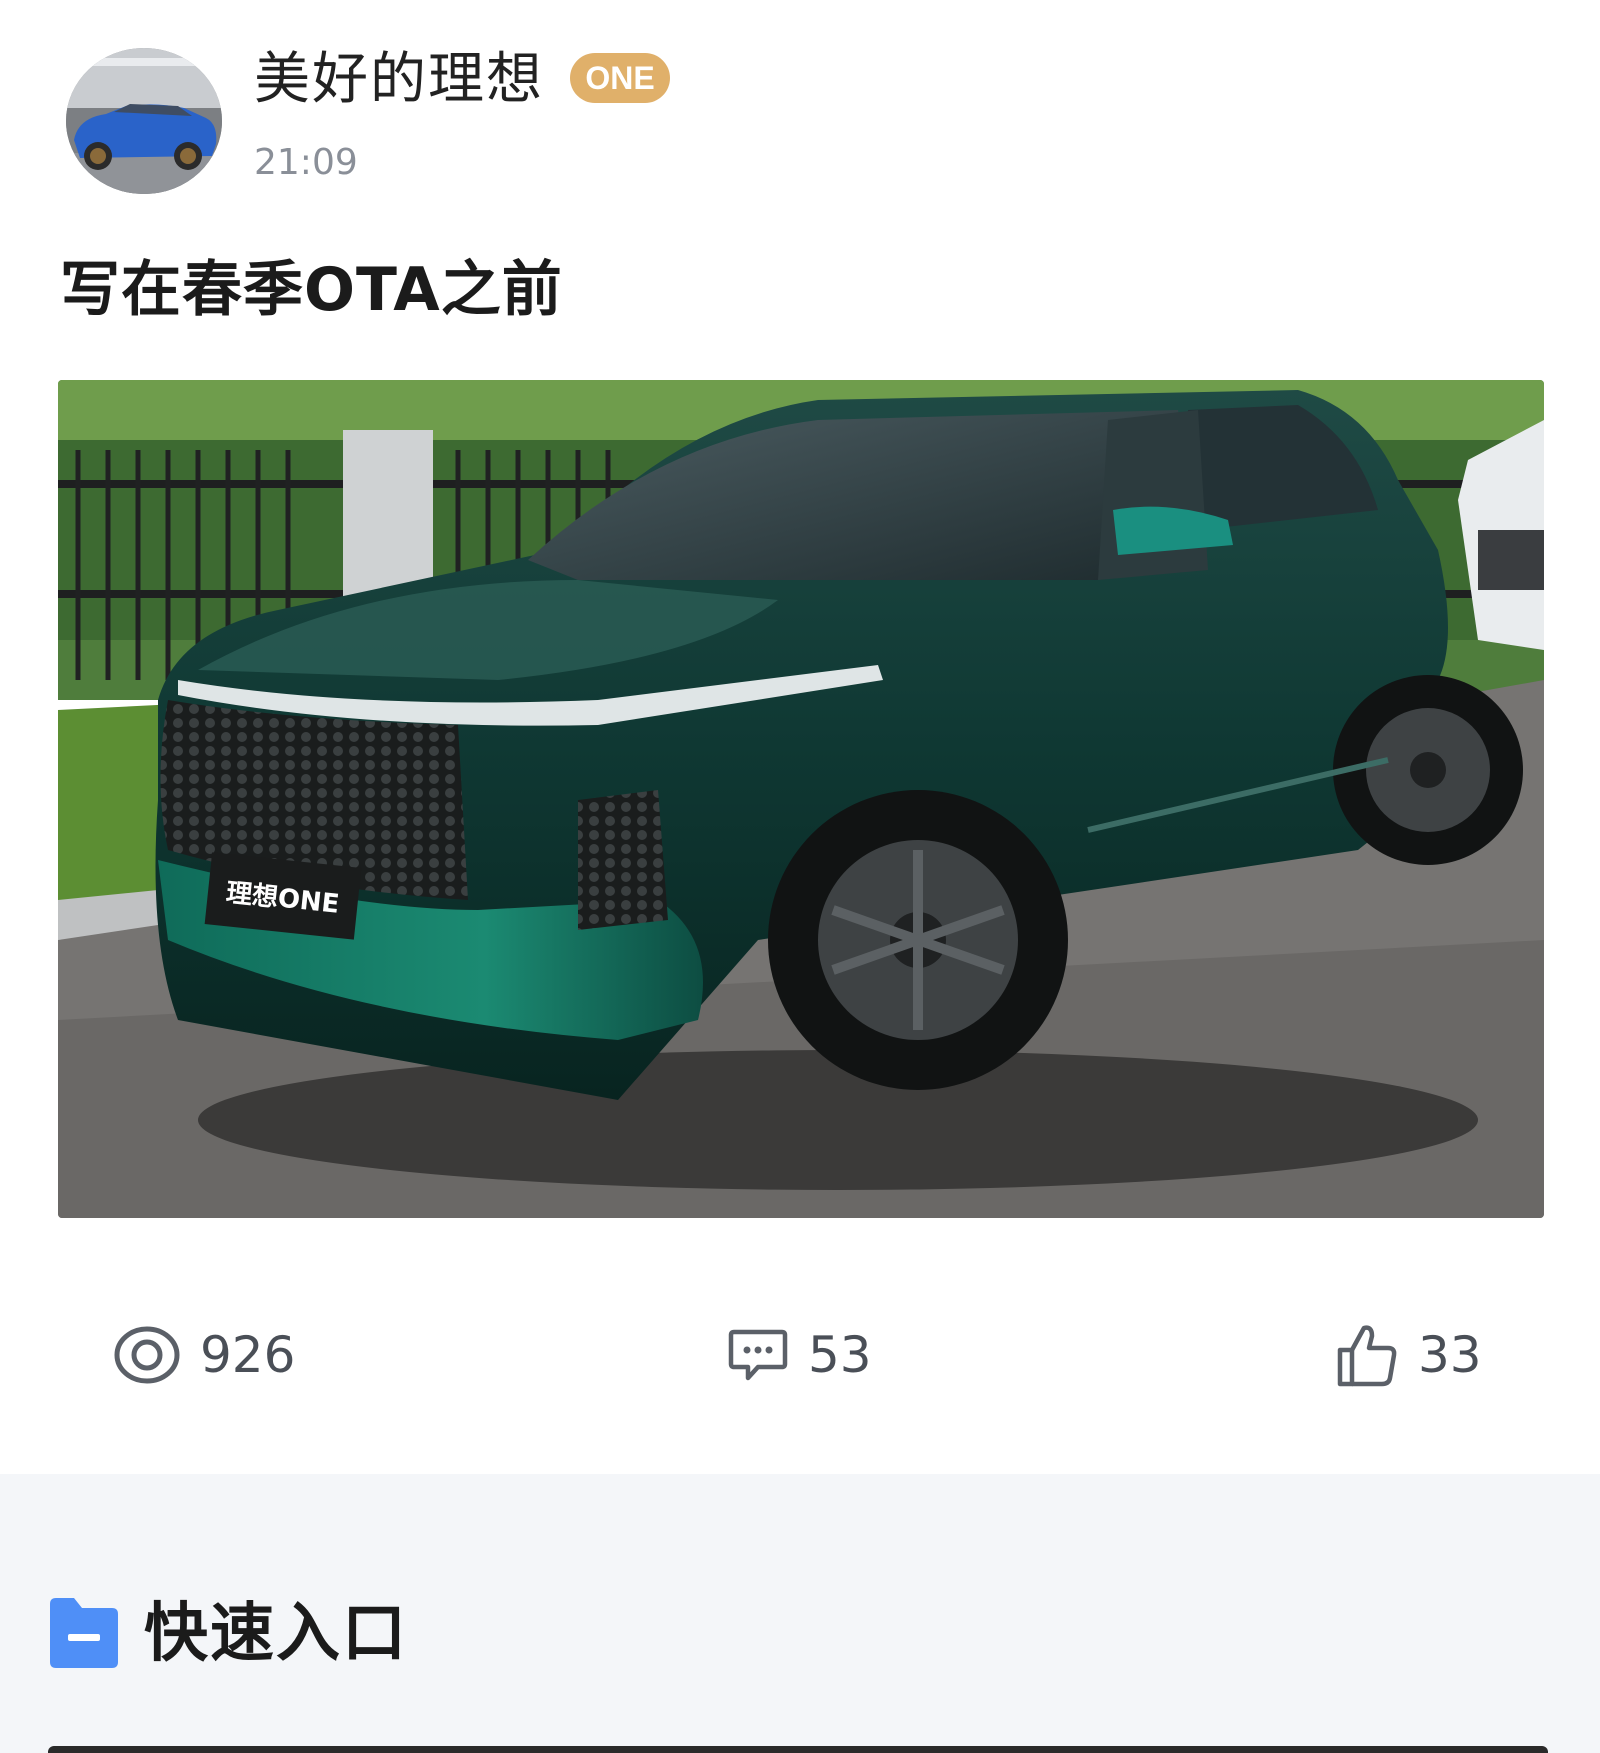 This screenshot has height=1753, width=1600. I want to click on post-title: 写在春季OTA之前, so click(311, 290).